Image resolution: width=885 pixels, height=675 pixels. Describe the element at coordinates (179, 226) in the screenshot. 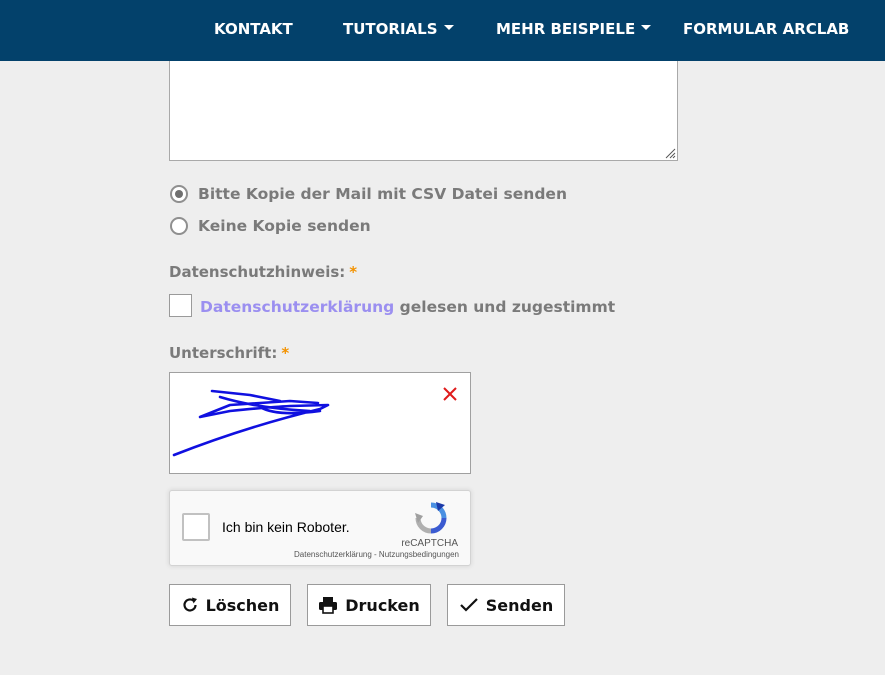

I see `radio-button` at that location.